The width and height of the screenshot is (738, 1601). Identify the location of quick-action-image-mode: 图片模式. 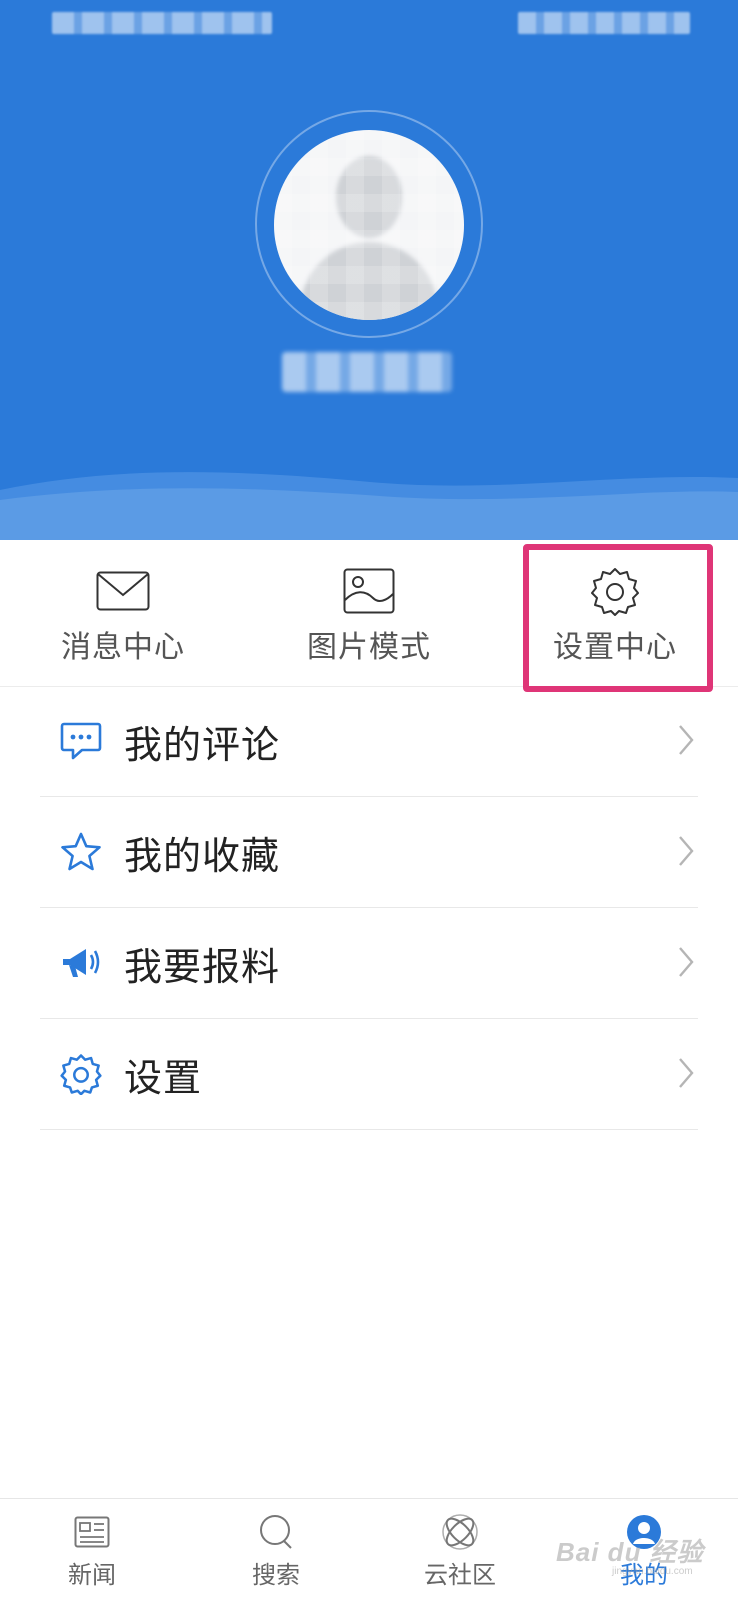
(369, 613).